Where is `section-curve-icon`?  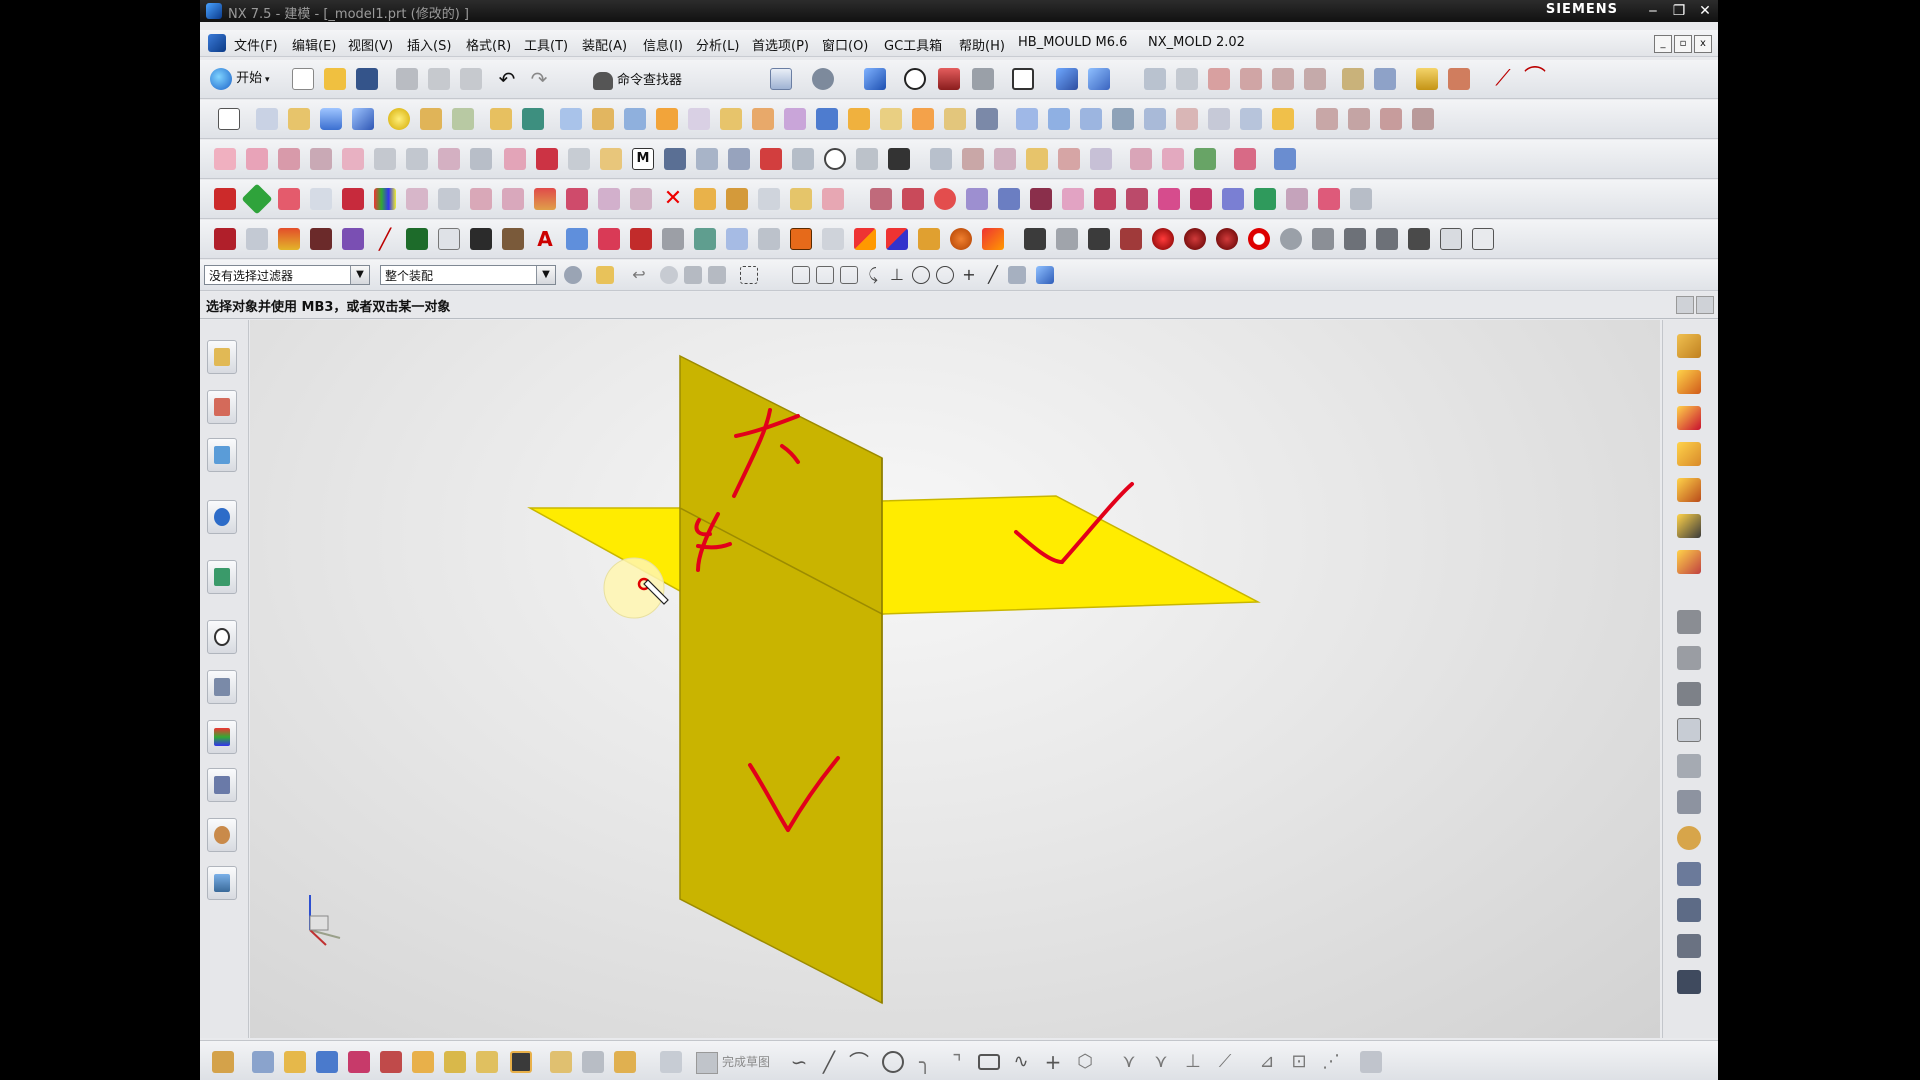
section-curve-icon is located at coordinates (481, 159).